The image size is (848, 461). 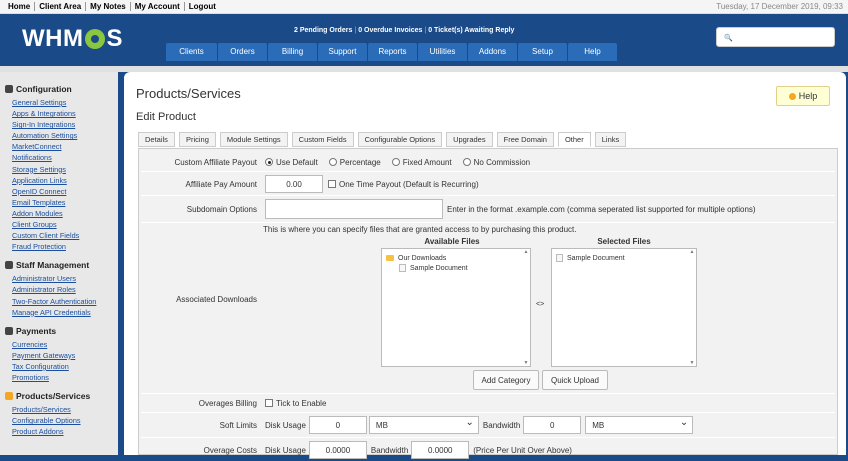 I want to click on available-scrollbar: ▲ ▼, so click(x=526, y=307).